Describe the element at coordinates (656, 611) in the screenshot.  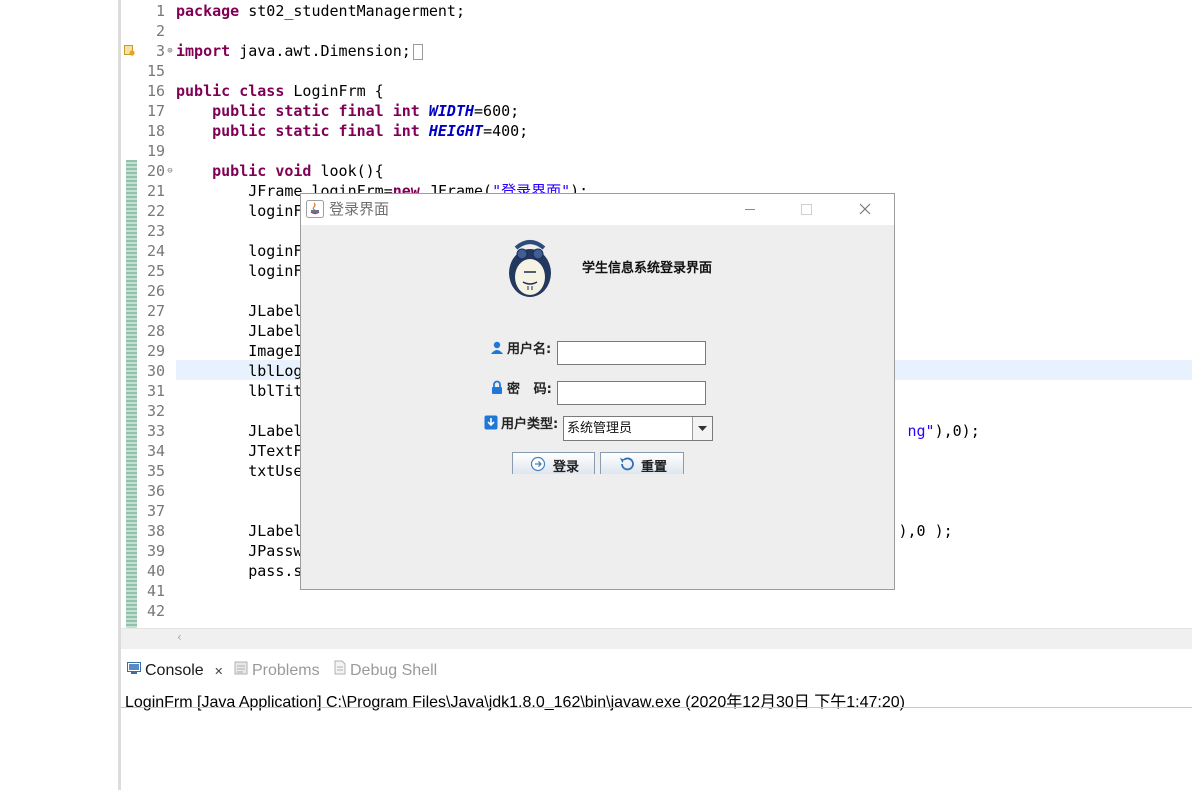
I see `code-line: 42` at that location.